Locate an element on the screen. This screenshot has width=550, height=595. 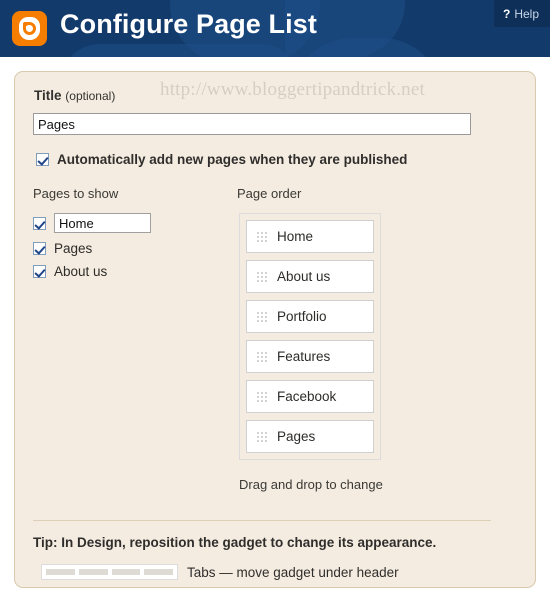
order-item: Home is located at coordinates (310, 236).